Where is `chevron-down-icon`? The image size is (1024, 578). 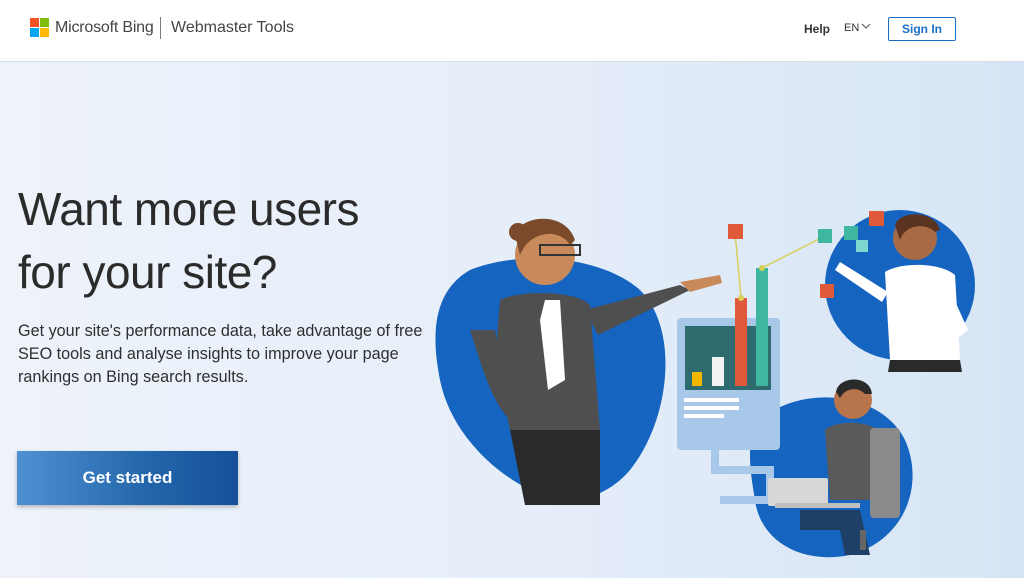 chevron-down-icon is located at coordinates (866, 26).